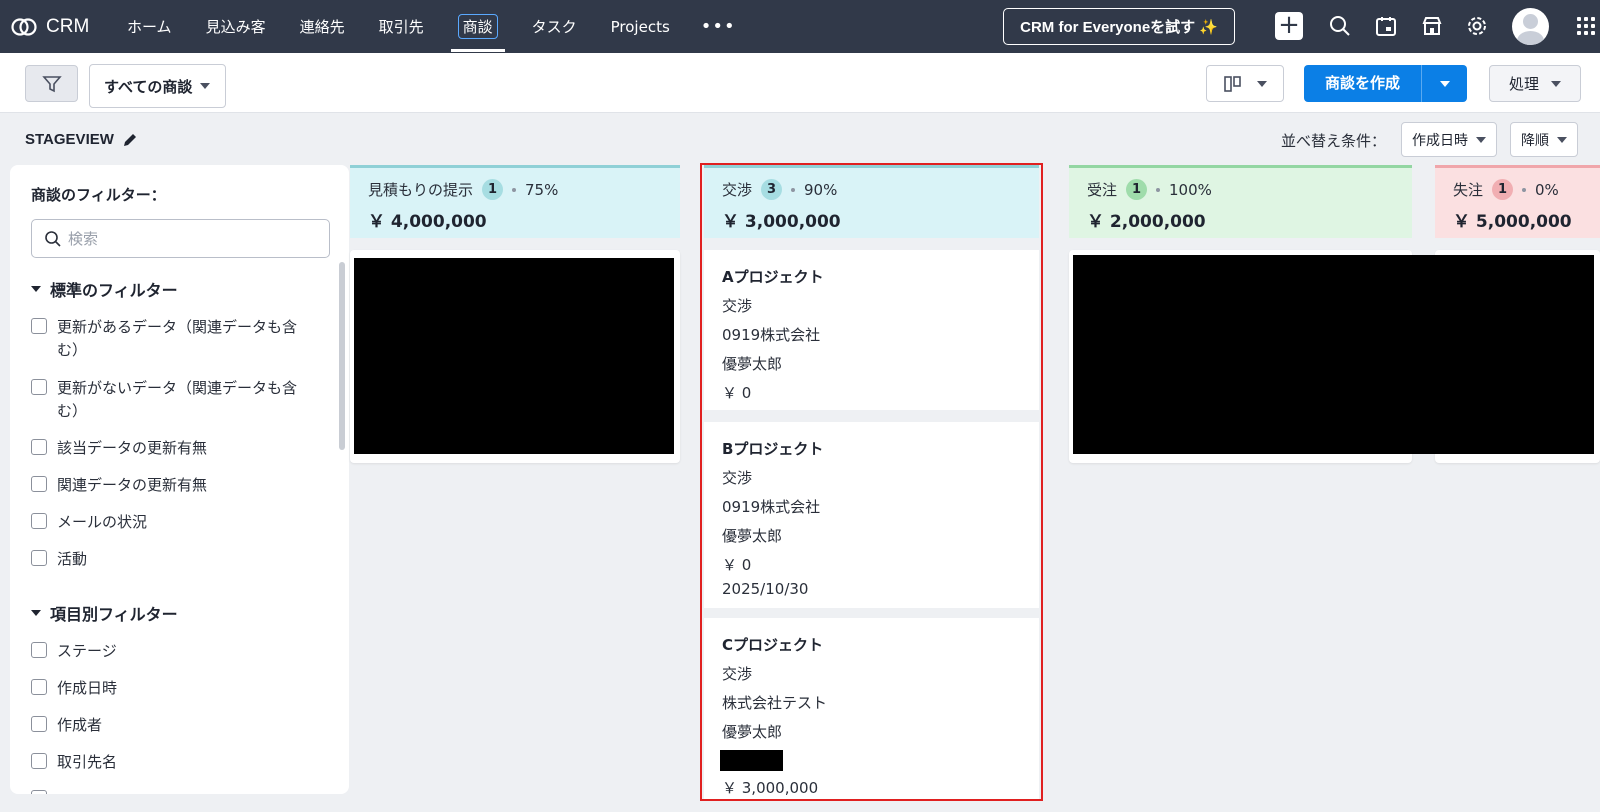 This screenshot has width=1600, height=812. I want to click on nav-contacts: 連絡先, so click(322, 26).